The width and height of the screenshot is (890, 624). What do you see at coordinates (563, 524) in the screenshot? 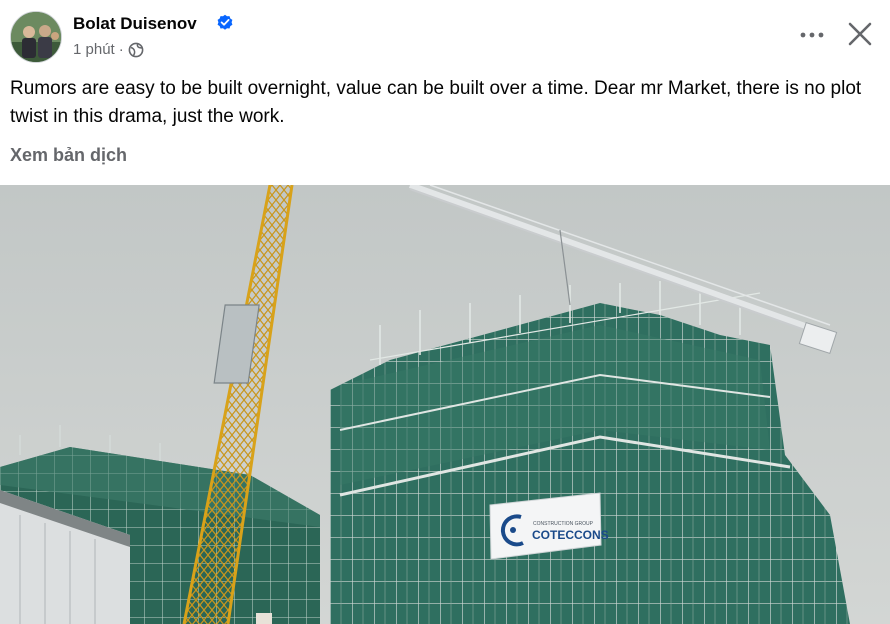
I see `banner-small-text: CONSTRUCTION GROUP` at bounding box center [563, 524].